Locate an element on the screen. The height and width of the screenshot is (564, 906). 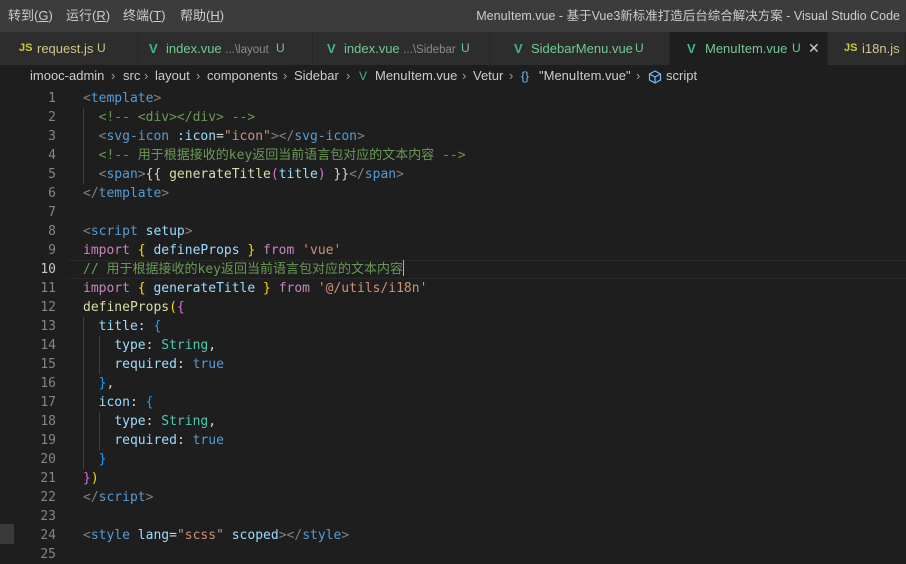
breadcrumb-item: script is located at coordinates (681, 76).